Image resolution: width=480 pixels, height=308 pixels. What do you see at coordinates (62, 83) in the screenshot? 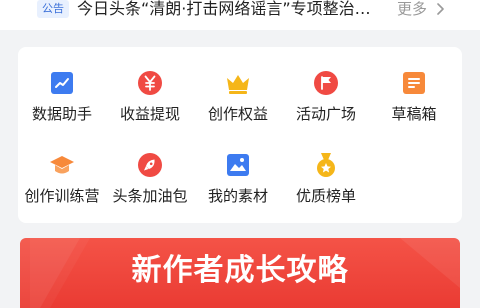
I see `chart-icon` at bounding box center [62, 83].